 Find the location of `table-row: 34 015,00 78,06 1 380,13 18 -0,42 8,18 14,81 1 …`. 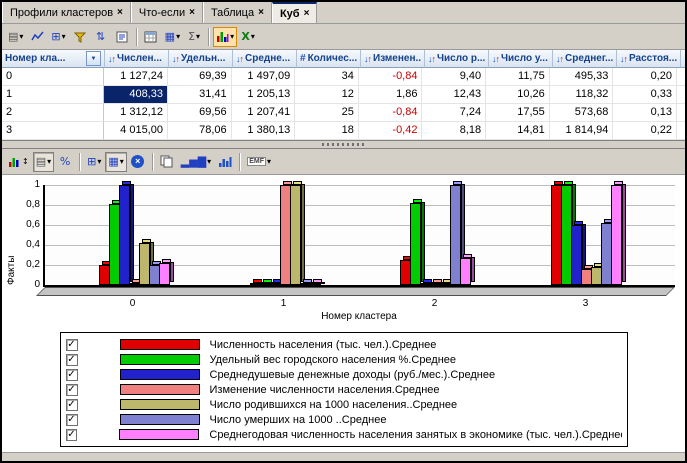

table-row: 34 015,00 78,06 1 380,13 18 -0,42 8,18 14,81 1 … is located at coordinates (343, 131).